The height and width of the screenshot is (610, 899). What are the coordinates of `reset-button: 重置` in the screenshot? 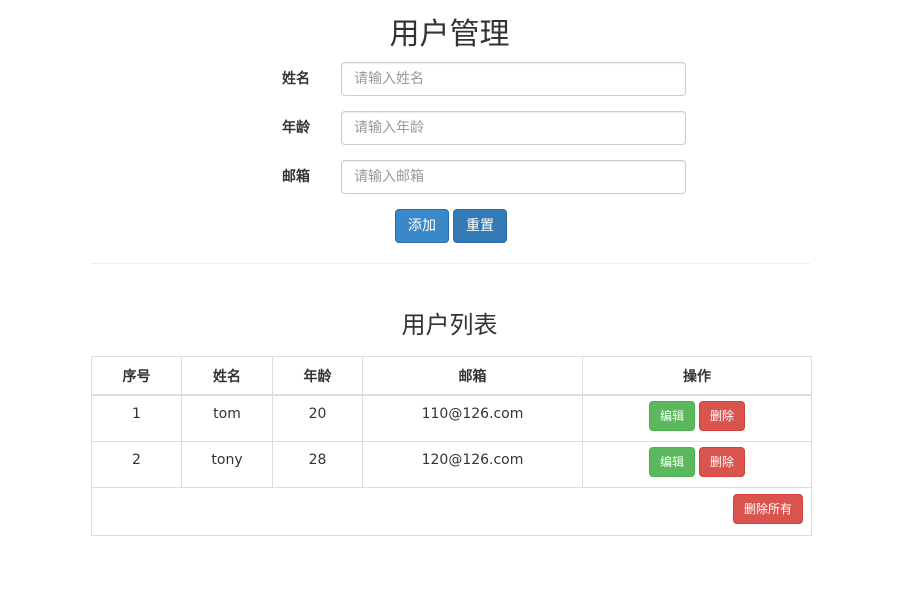 It's located at (480, 226).